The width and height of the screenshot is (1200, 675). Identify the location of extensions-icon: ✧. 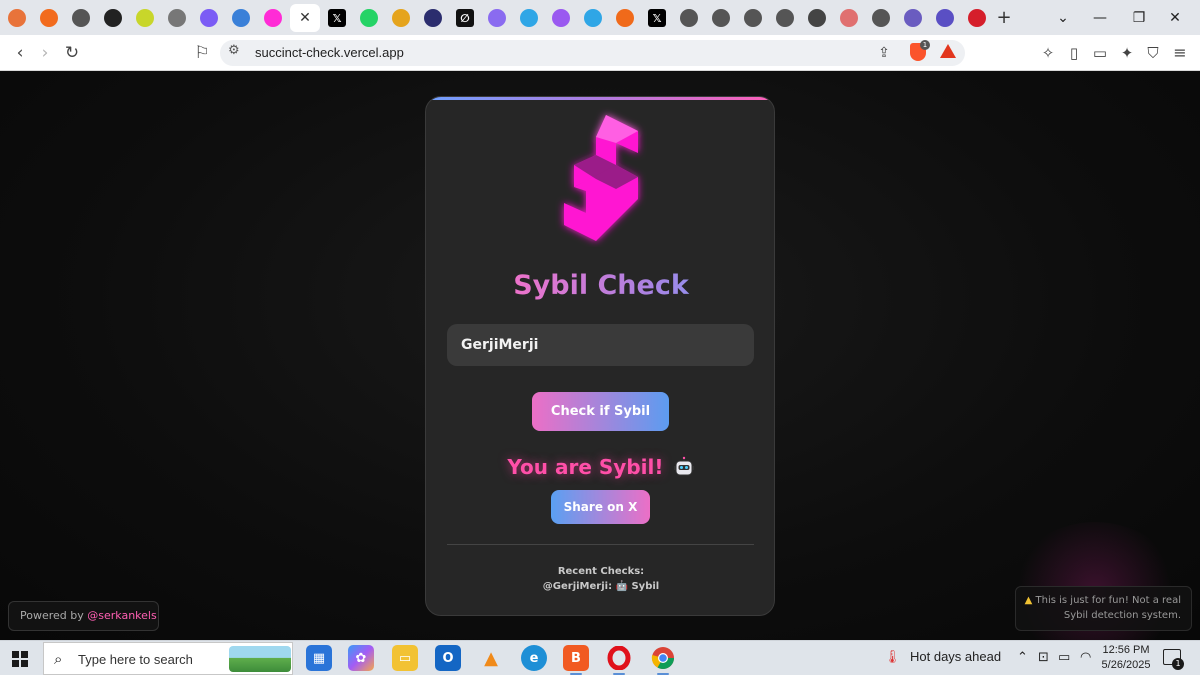
(1048, 53).